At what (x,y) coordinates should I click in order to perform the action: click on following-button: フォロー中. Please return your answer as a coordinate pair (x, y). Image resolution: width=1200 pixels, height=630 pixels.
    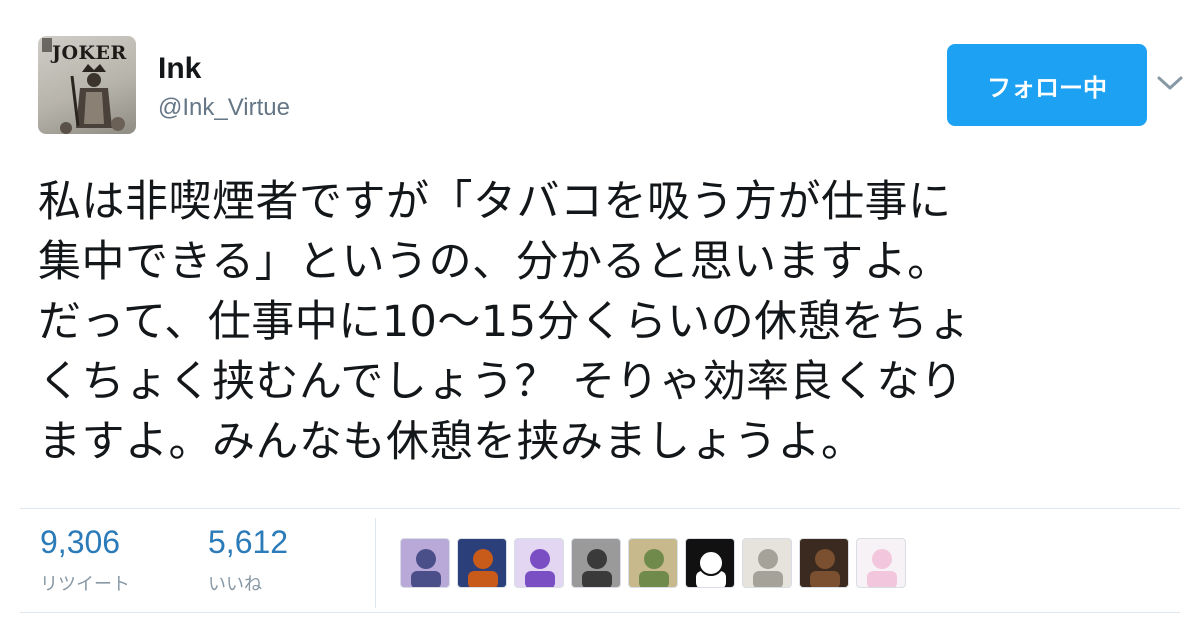
    Looking at the image, I should click on (1047, 85).